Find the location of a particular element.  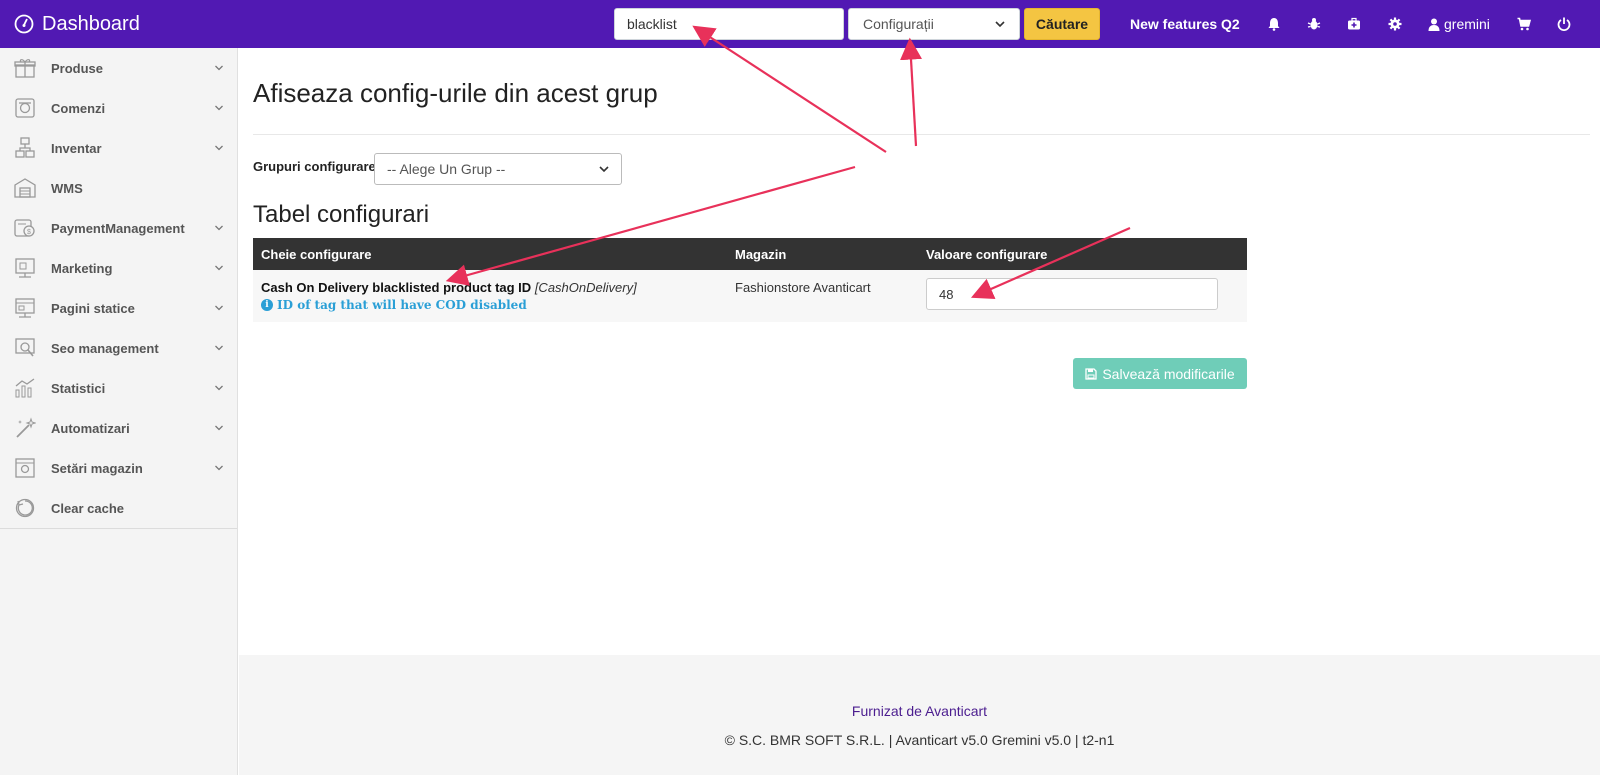

sidebar-item-label: Seo management is located at coordinates (105, 348).